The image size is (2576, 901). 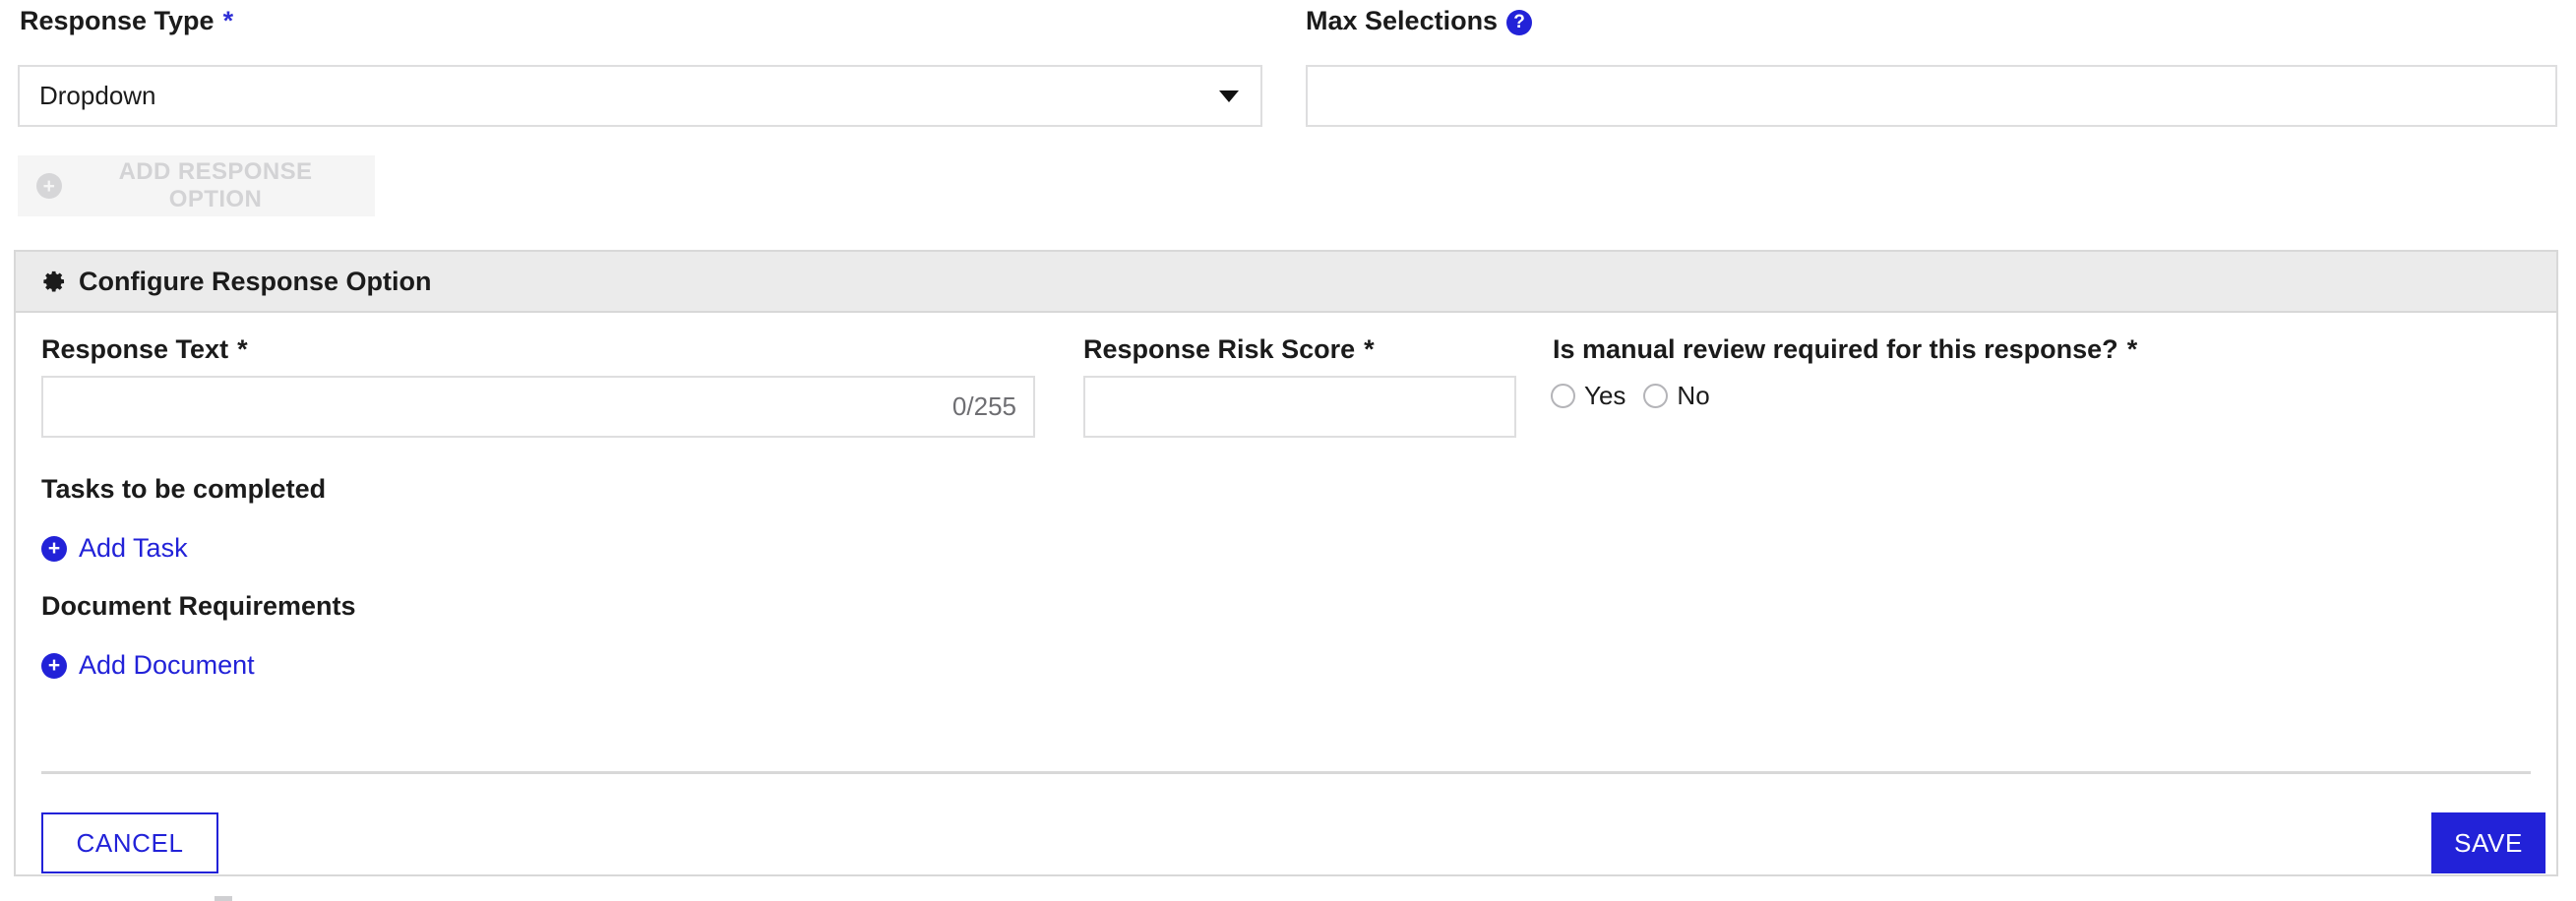 I want to click on radio-option-no: No, so click(x=1676, y=395).